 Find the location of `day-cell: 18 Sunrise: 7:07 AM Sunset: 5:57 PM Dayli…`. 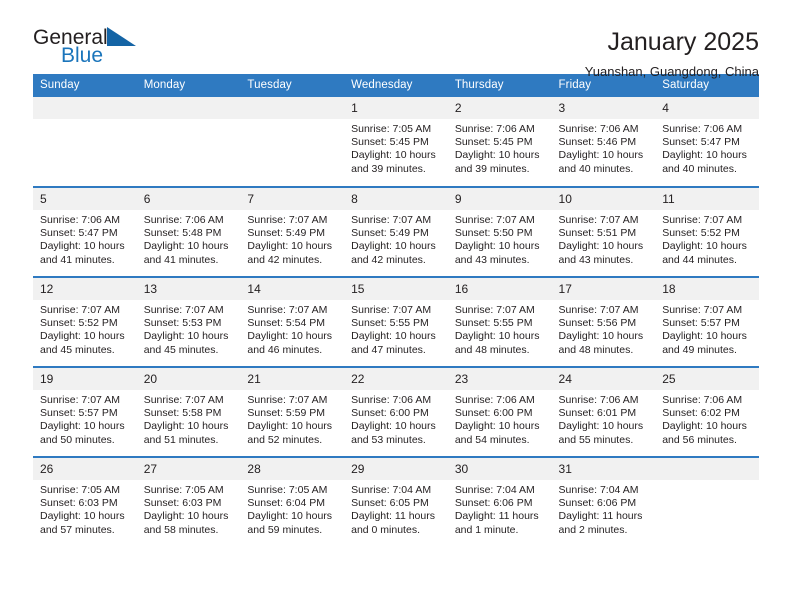

day-cell: 18 Sunrise: 7:07 AM Sunset: 5:57 PM Dayli… is located at coordinates (707, 321).